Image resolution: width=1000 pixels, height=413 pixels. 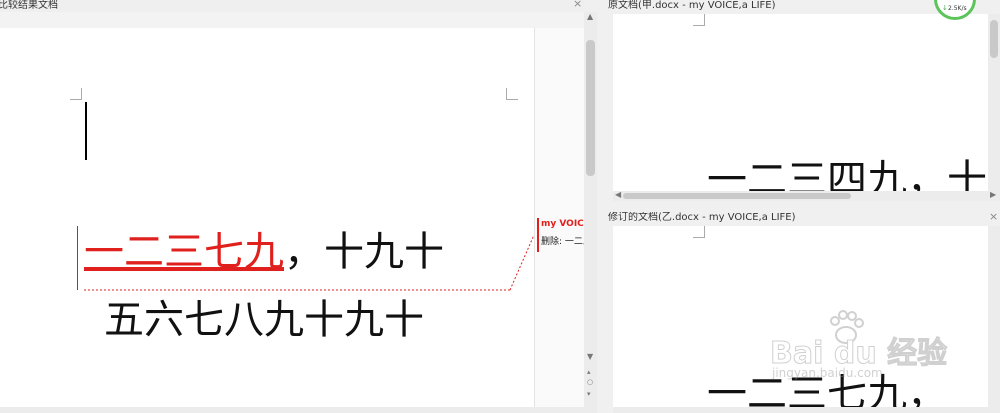 I want to click on revised-vertical-scrollbar, so click(x=994, y=316).